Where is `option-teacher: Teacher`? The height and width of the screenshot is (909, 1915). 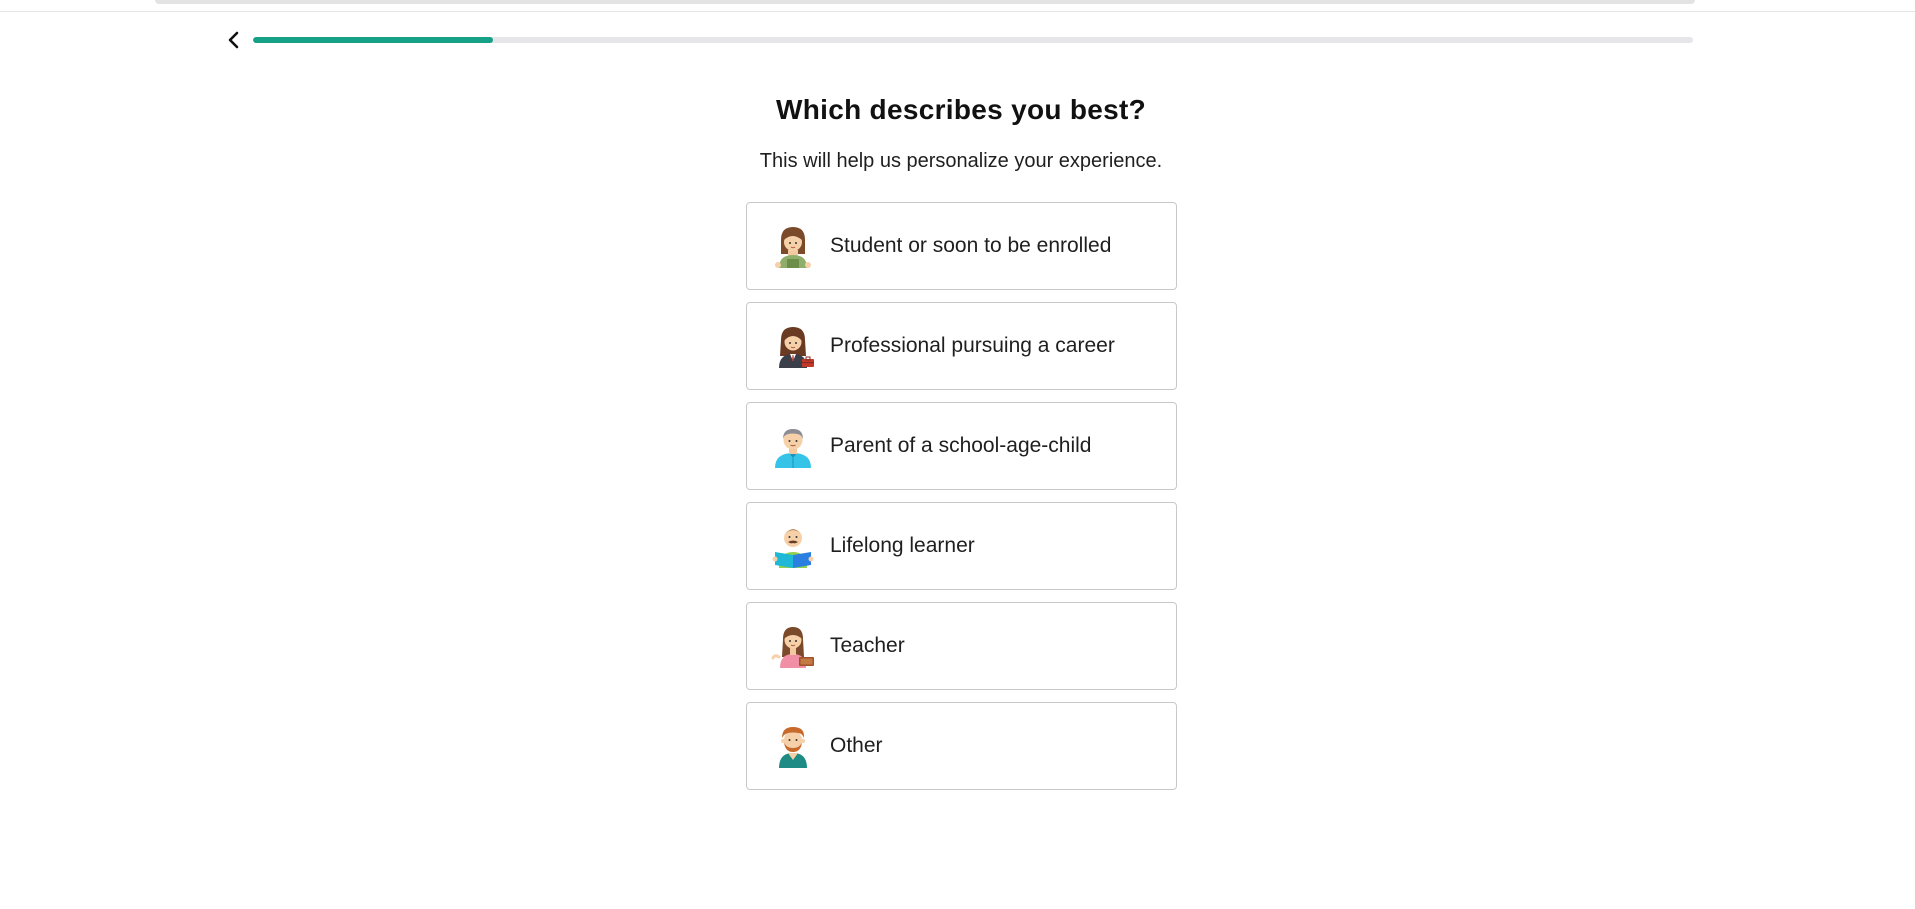
option-teacher: Teacher is located at coordinates (961, 646).